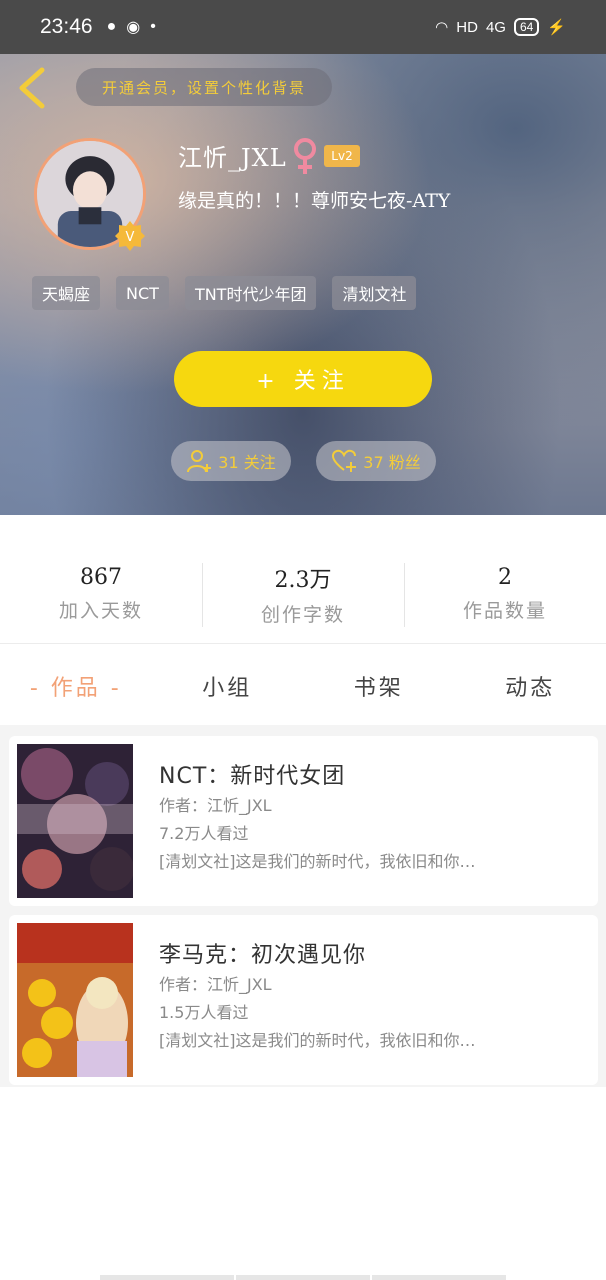 Image resolution: width=606 pixels, height=1280 pixels. I want to click on tag-list: 天蝎座 NCT TNT时代少年团 清划文社, so click(224, 293).